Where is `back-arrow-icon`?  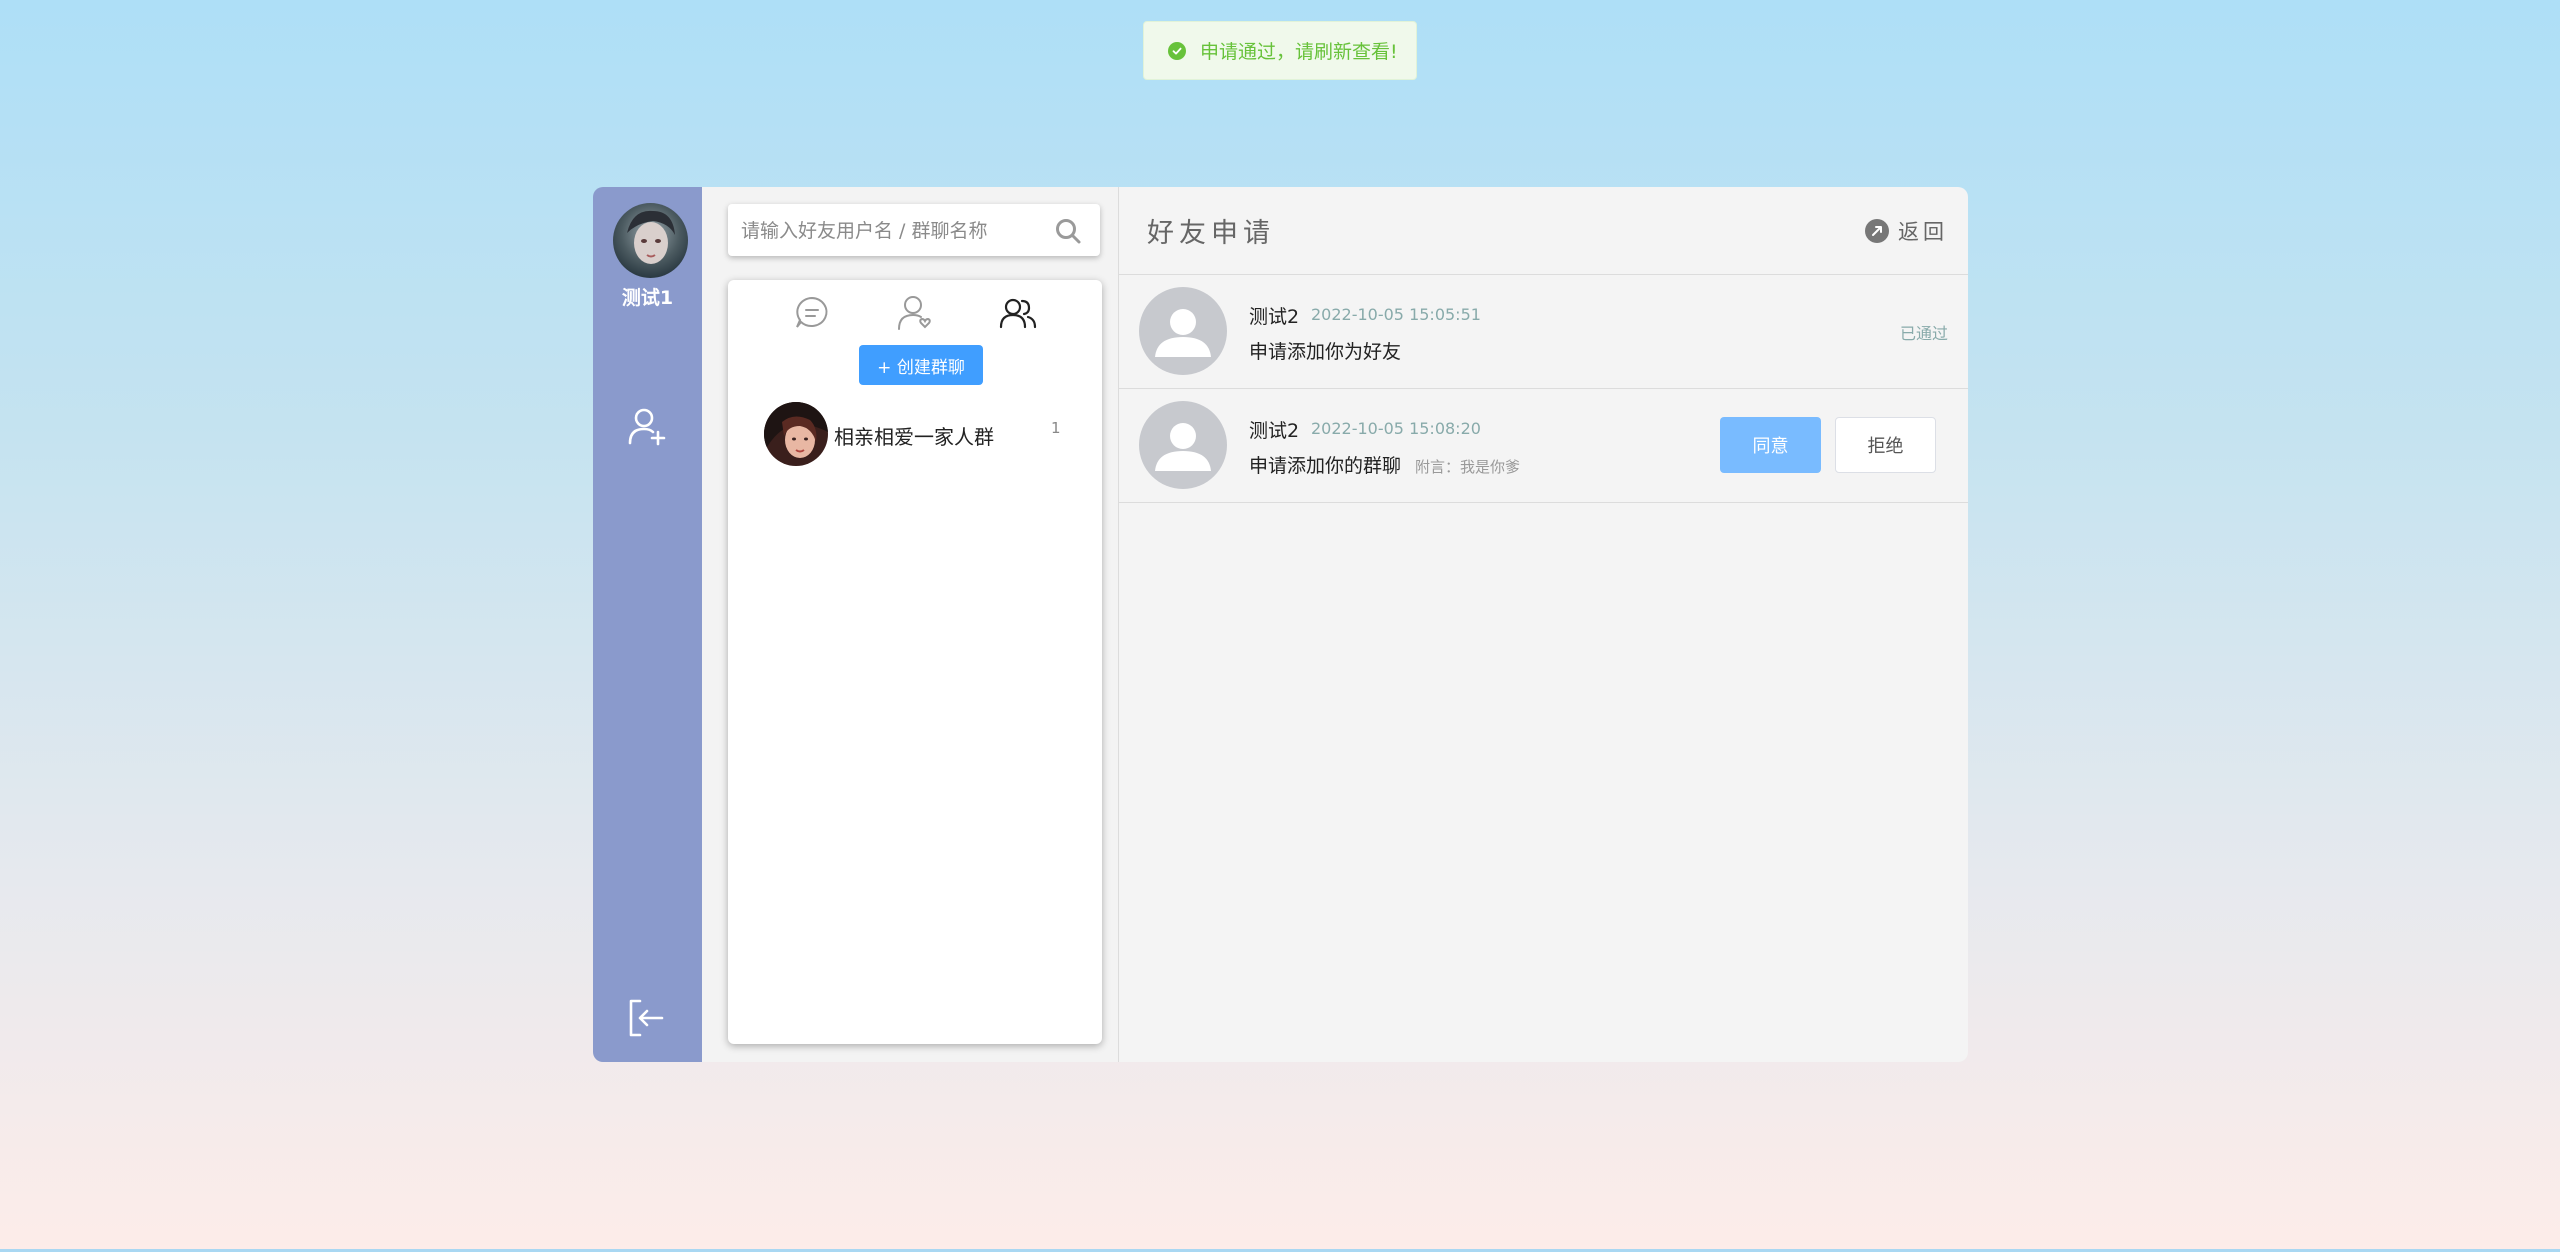
back-arrow-icon is located at coordinates (1877, 231).